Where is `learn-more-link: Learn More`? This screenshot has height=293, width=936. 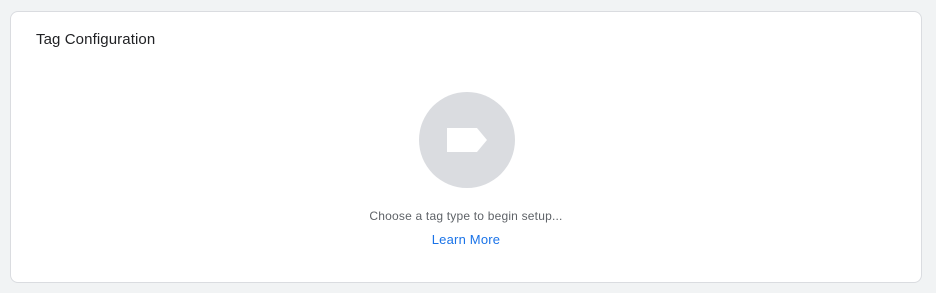 learn-more-link: Learn More is located at coordinates (466, 239).